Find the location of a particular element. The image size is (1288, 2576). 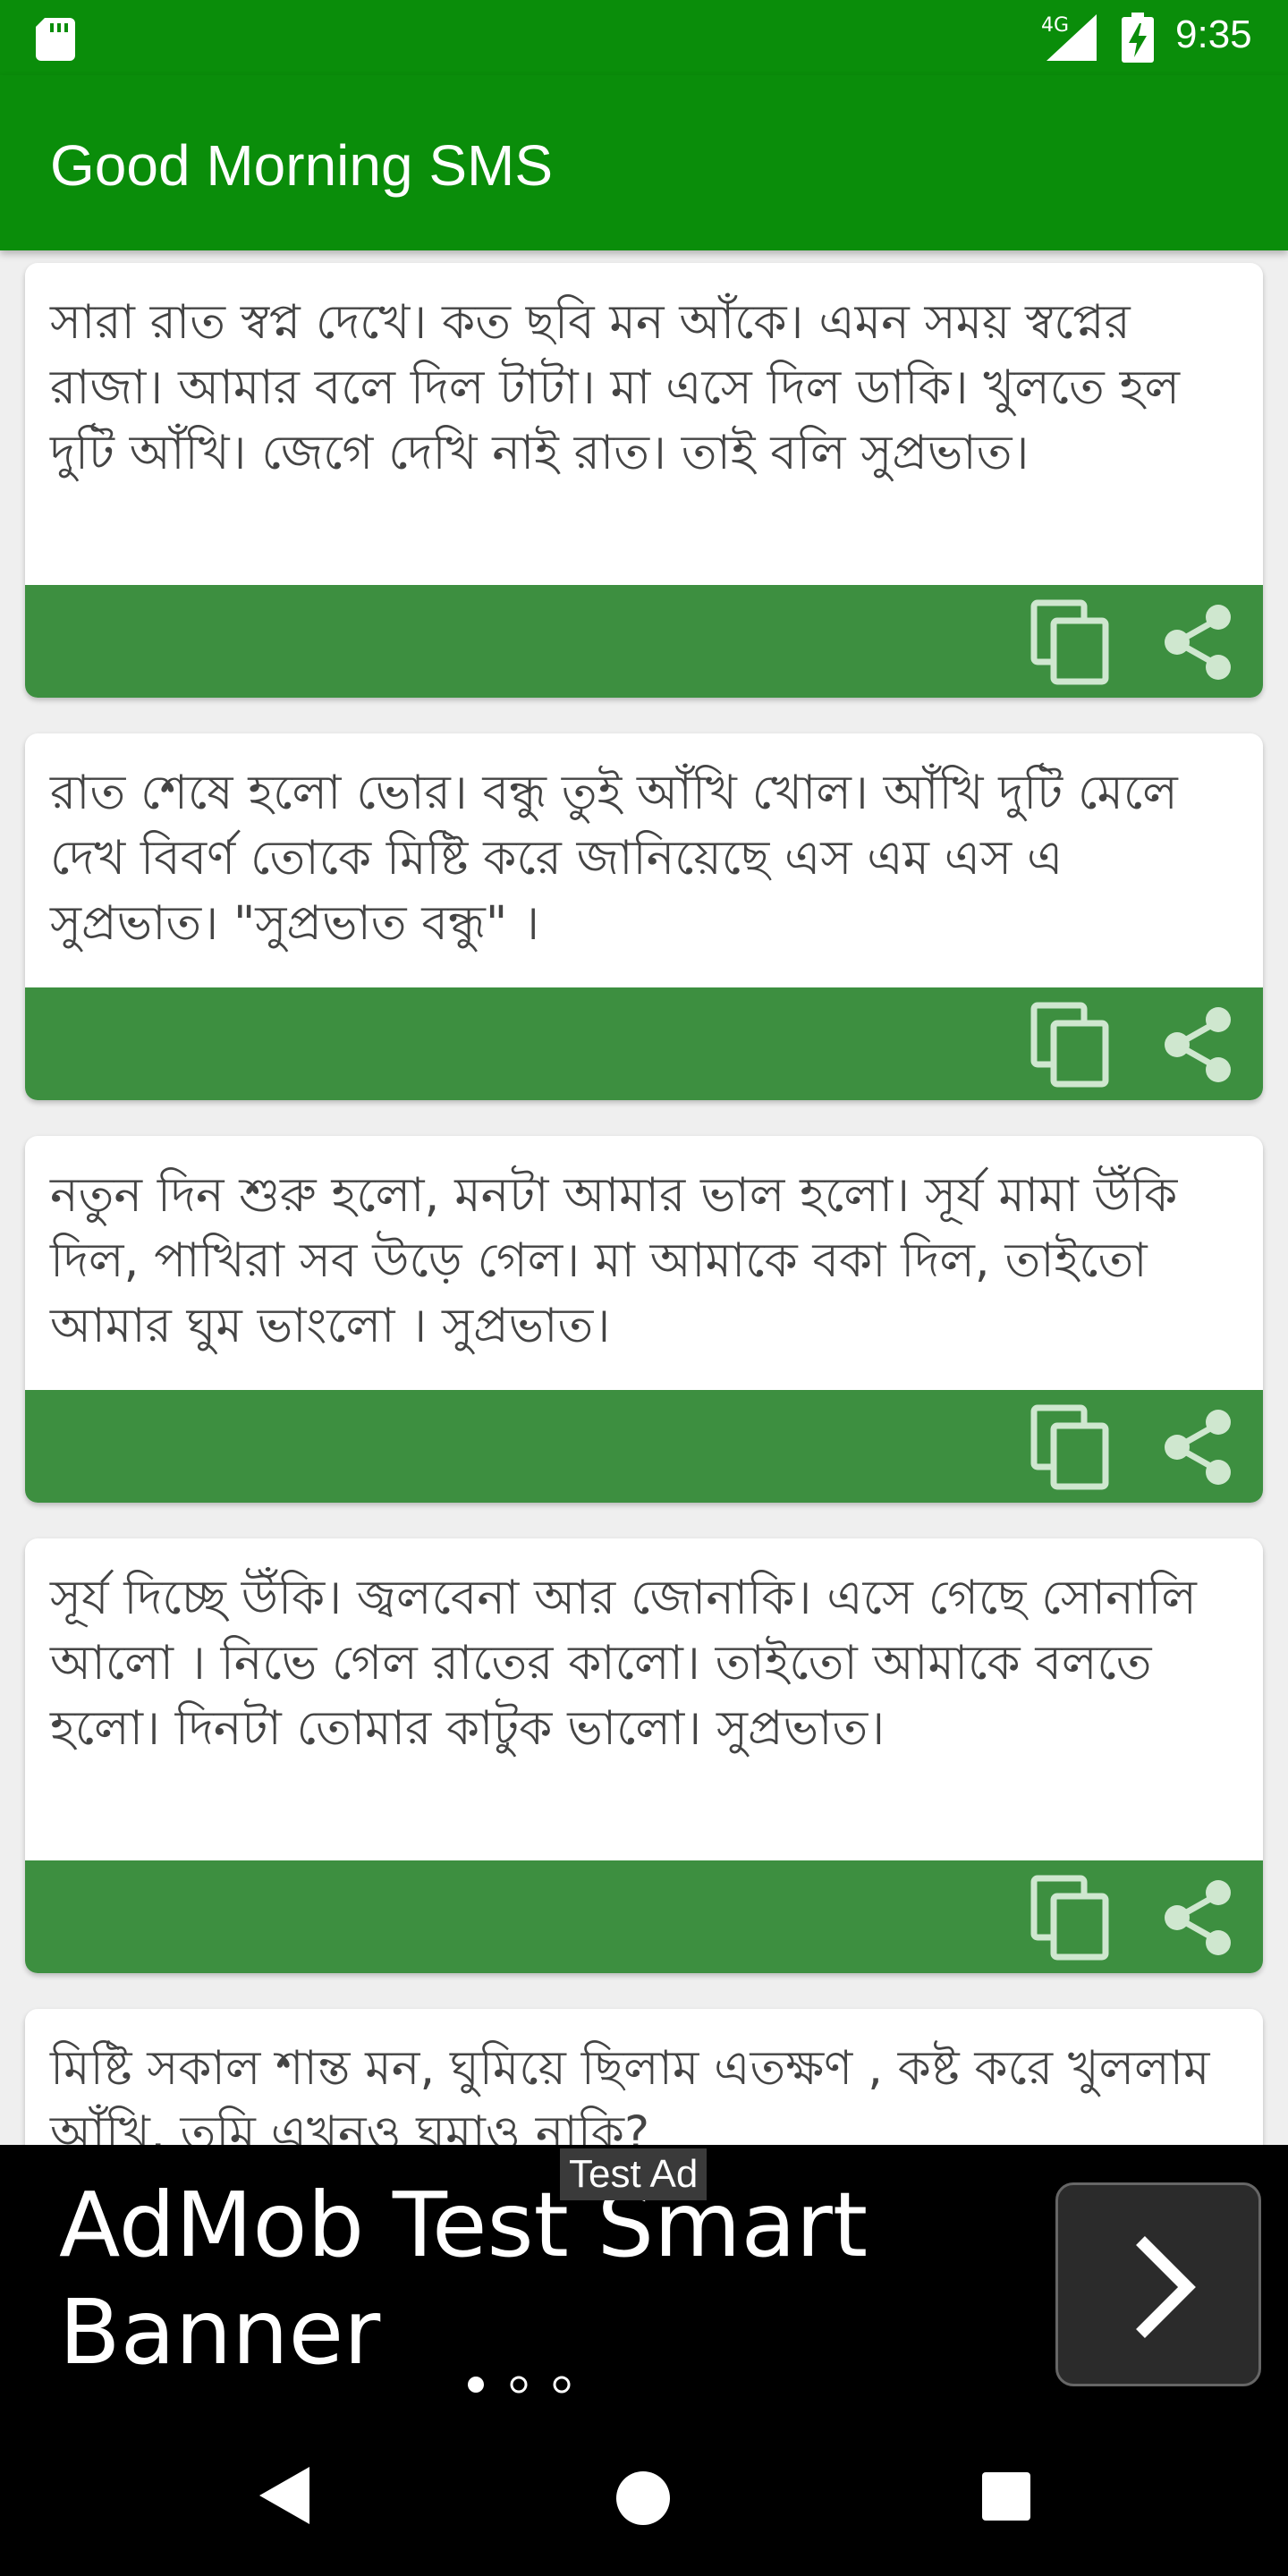

ad-open-button is located at coordinates (1158, 2284).